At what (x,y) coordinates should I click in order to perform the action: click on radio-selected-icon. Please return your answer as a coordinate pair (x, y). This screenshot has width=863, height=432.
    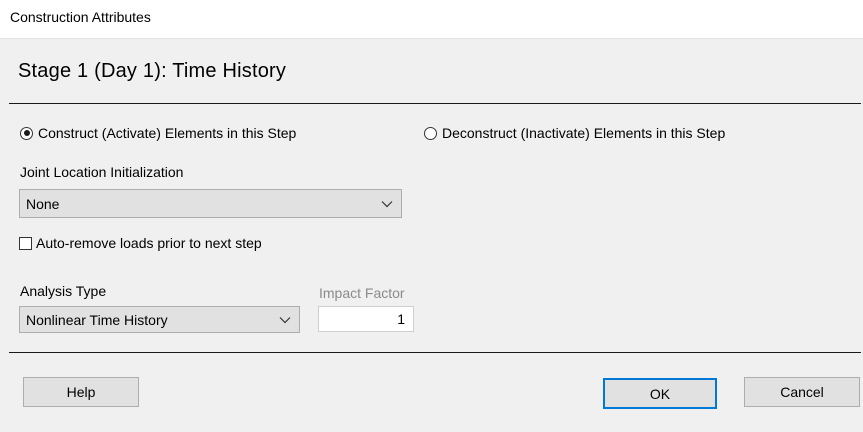
    Looking at the image, I should click on (26, 133).